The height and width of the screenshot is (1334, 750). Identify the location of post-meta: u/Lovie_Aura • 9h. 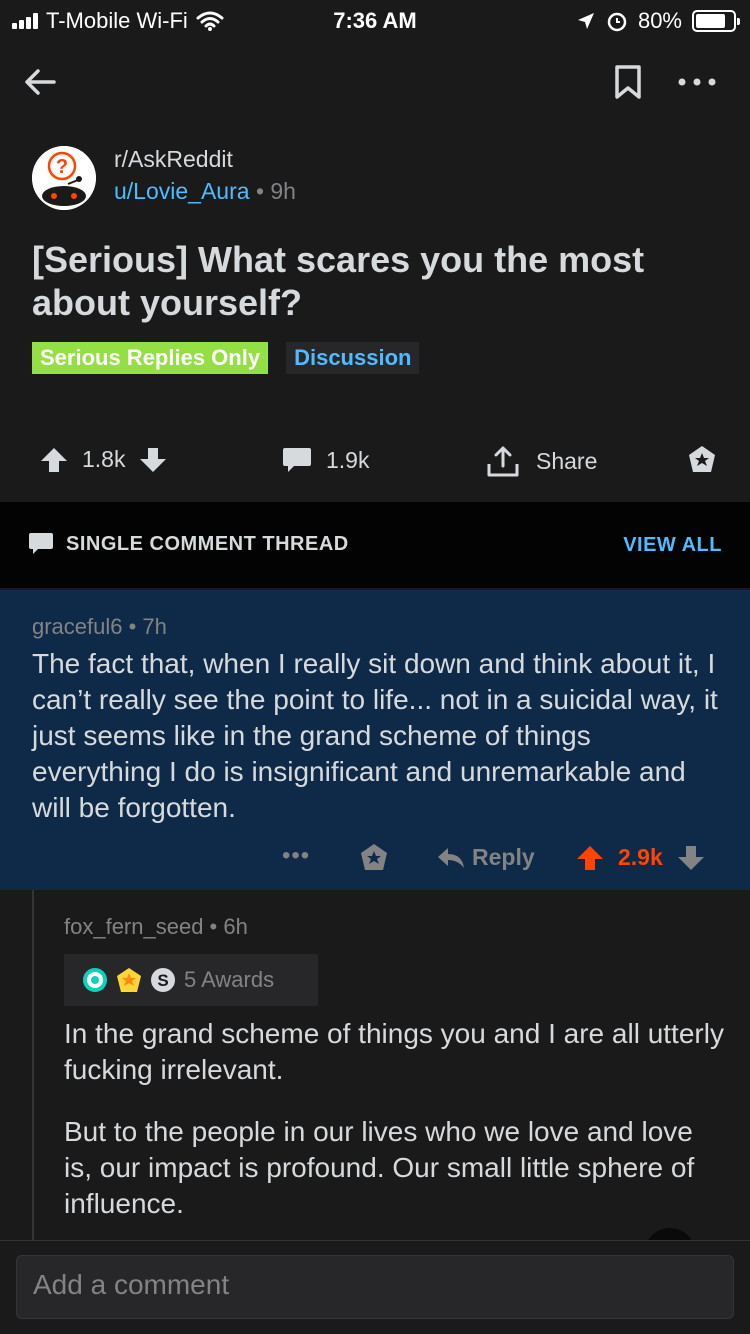
(205, 191).